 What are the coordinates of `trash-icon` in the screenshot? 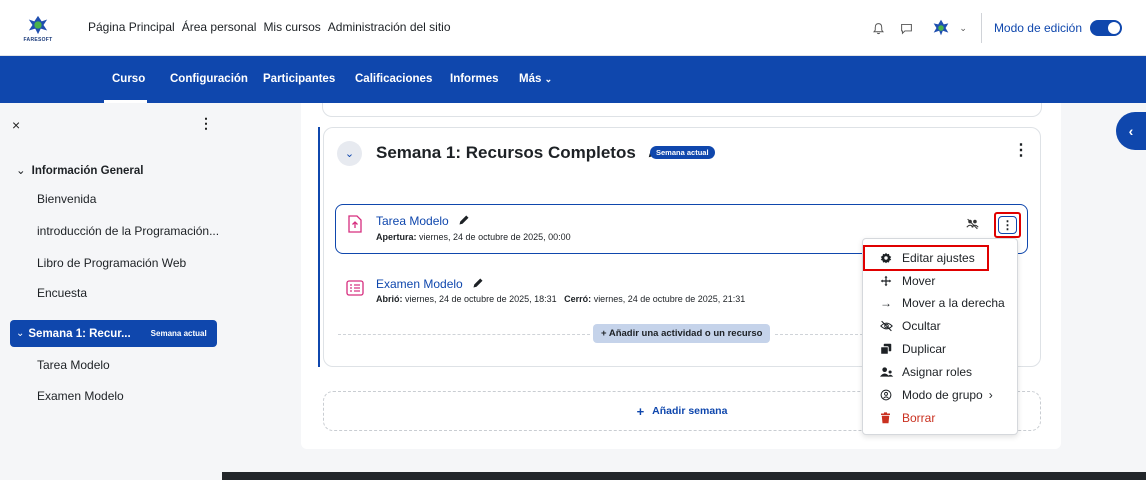 It's located at (891, 418).